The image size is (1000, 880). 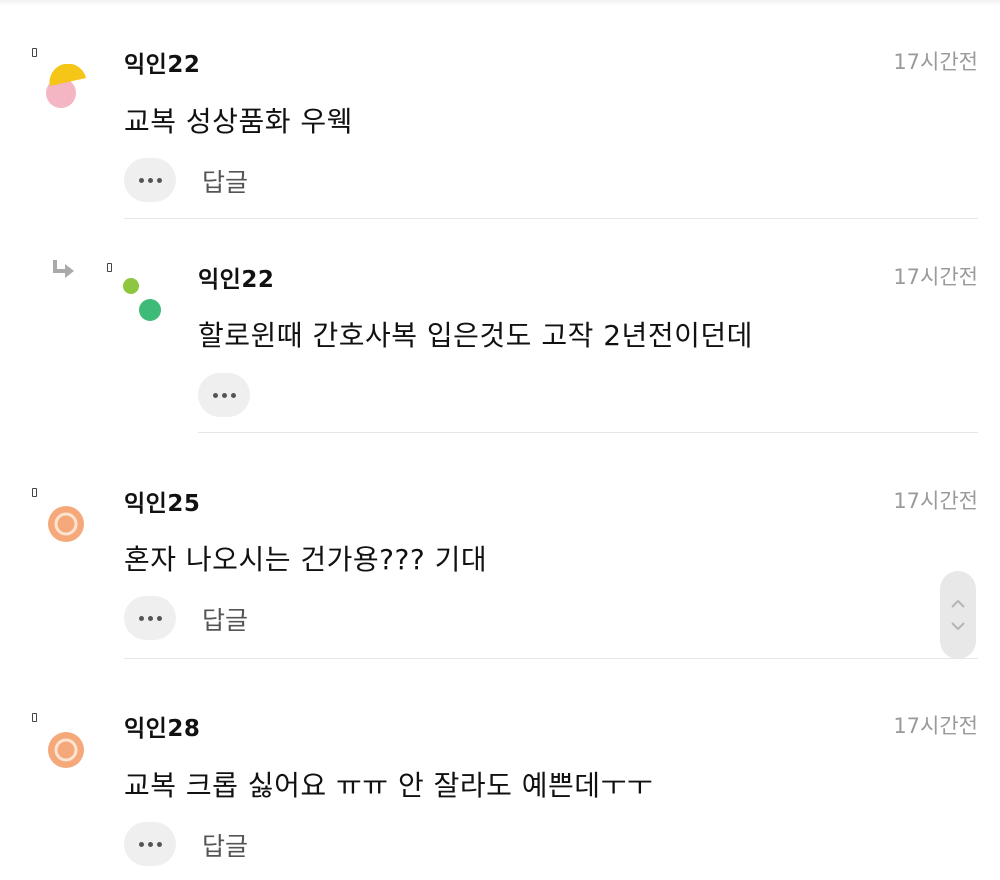 What do you see at coordinates (162, 504) in the screenshot?
I see `comment-author: 익인25` at bounding box center [162, 504].